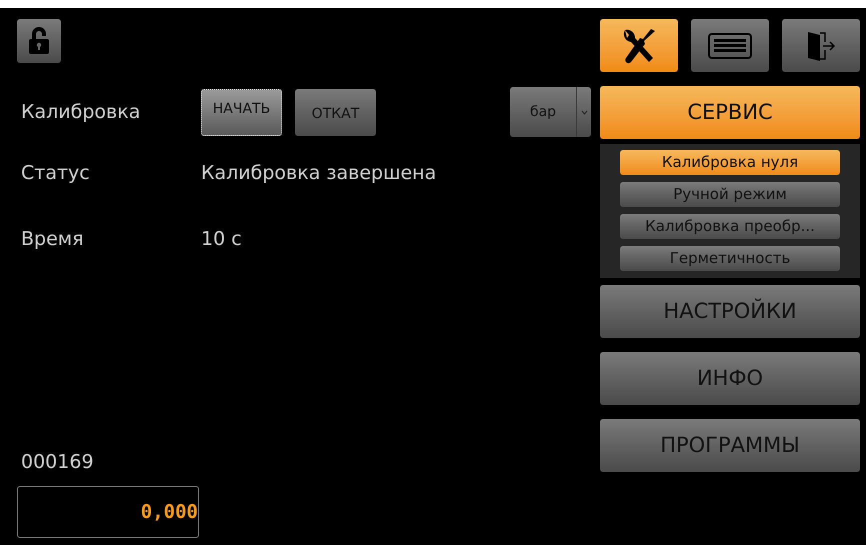 The height and width of the screenshot is (545, 866). Describe the element at coordinates (56, 173) in the screenshot. I see `field-label: Статус` at that location.